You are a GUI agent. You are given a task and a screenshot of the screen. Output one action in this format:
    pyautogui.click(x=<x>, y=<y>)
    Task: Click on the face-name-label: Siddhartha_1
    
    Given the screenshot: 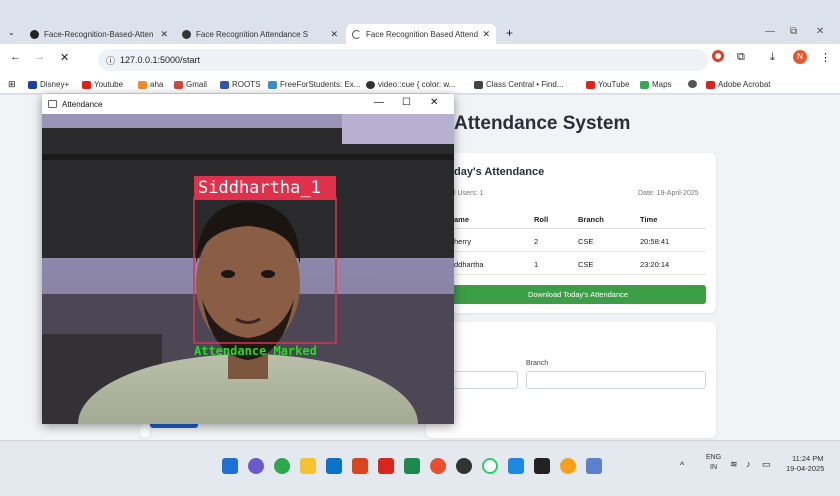 What is the action you would take?
    pyautogui.click(x=259, y=188)
    